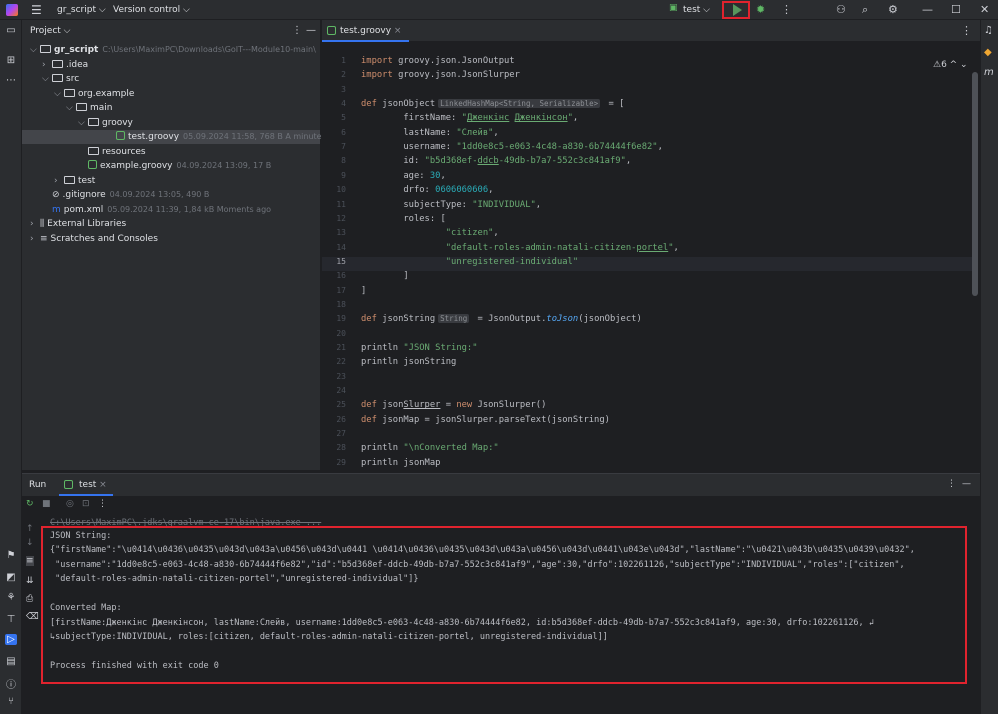  What do you see at coordinates (951, 484) in the screenshot?
I see `run-options-icon: ⋮` at bounding box center [951, 484].